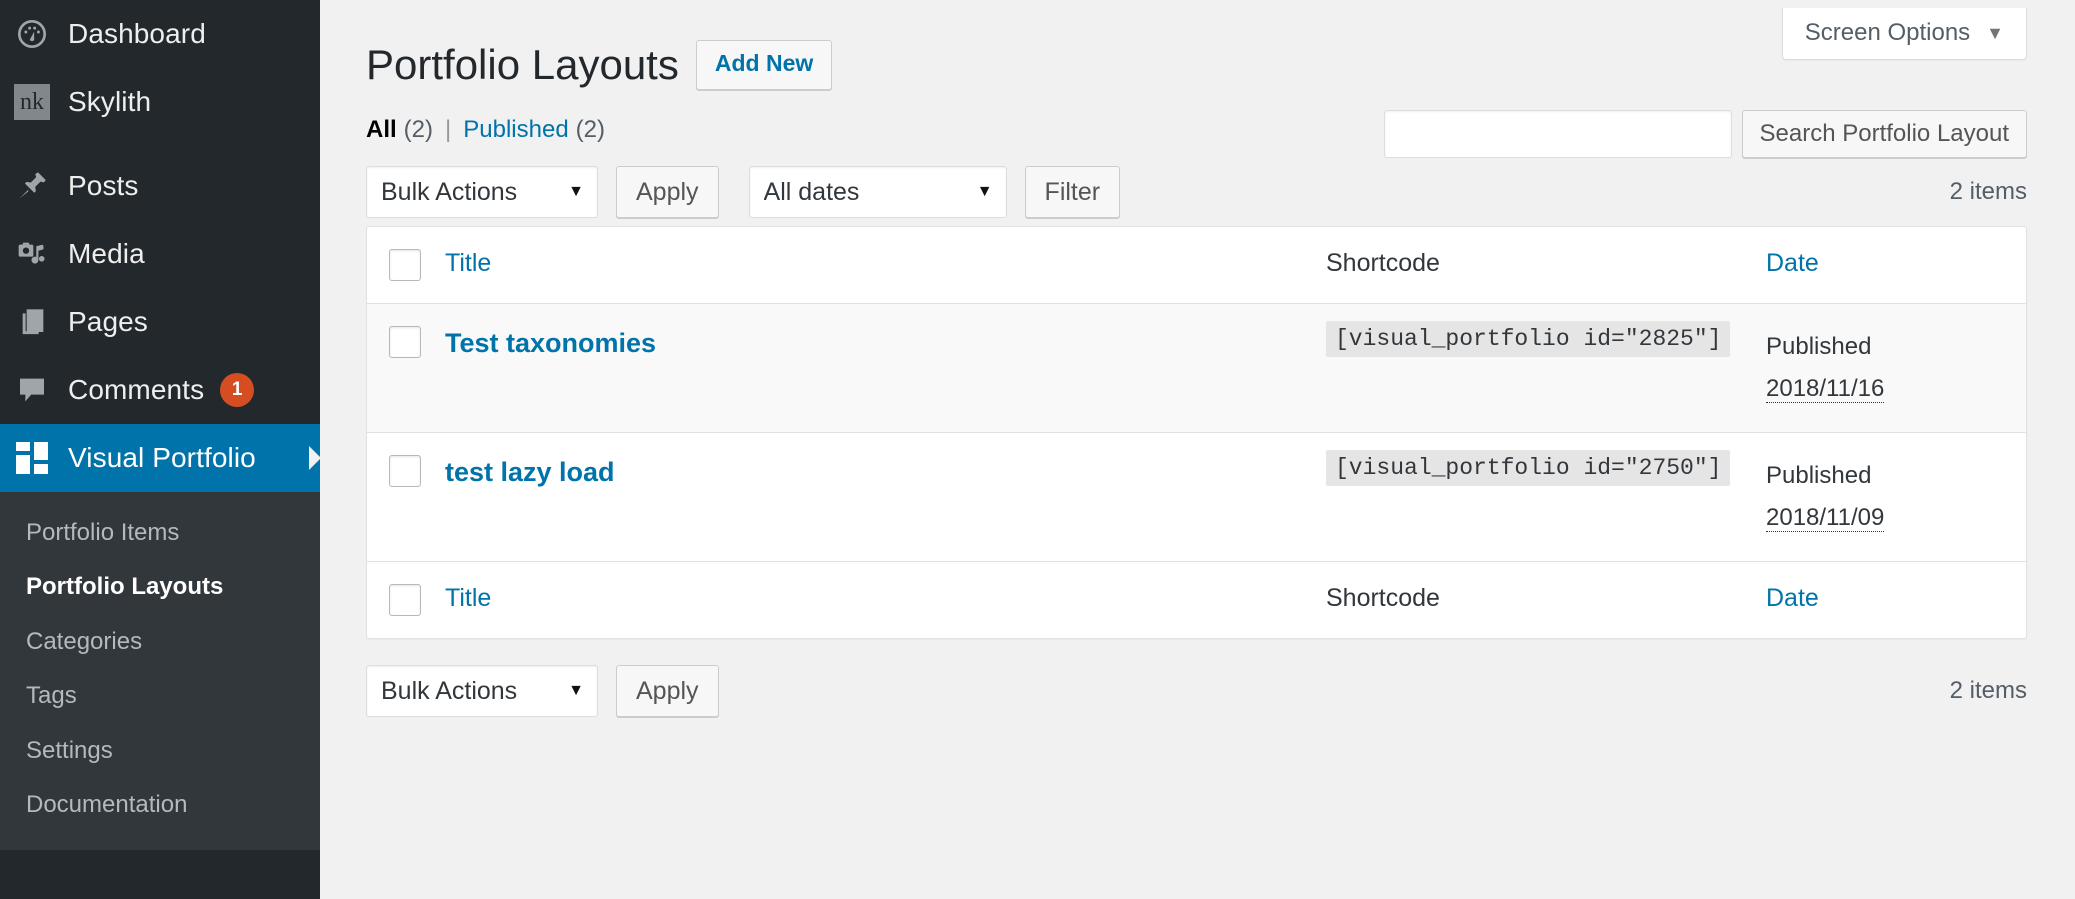 The image size is (2075, 899). What do you see at coordinates (667, 691) in the screenshot?
I see `apply-button-bottom: Apply` at bounding box center [667, 691].